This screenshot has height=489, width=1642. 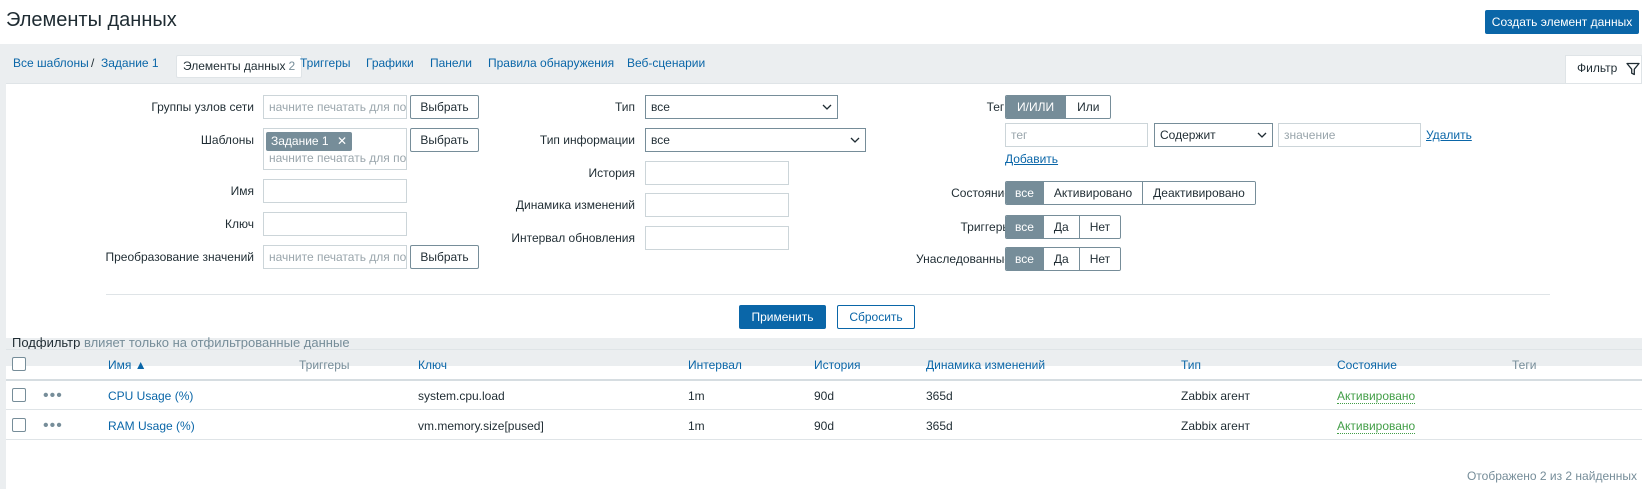 I want to click on trends-input, so click(x=717, y=205).